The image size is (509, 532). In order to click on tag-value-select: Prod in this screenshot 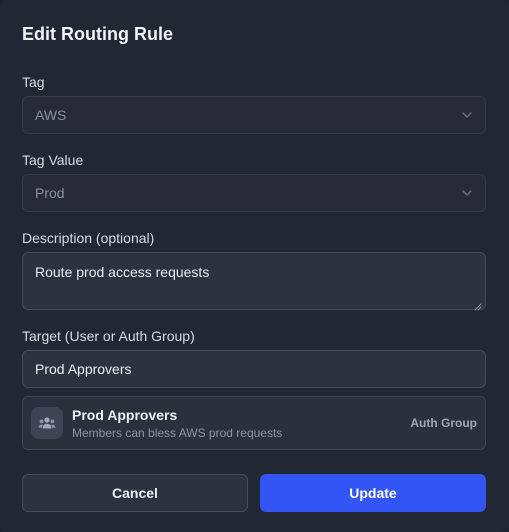, I will do `click(254, 193)`.